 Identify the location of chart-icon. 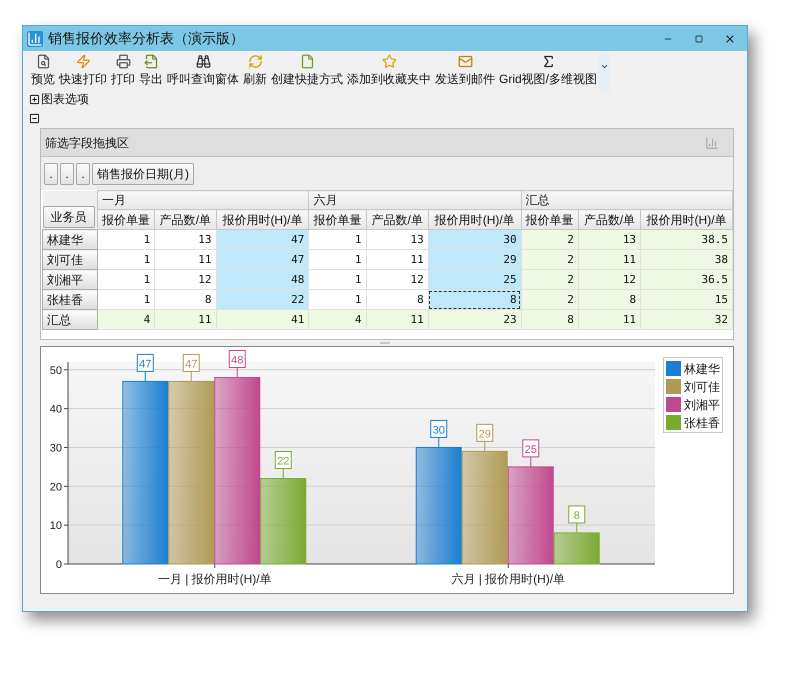
(712, 143).